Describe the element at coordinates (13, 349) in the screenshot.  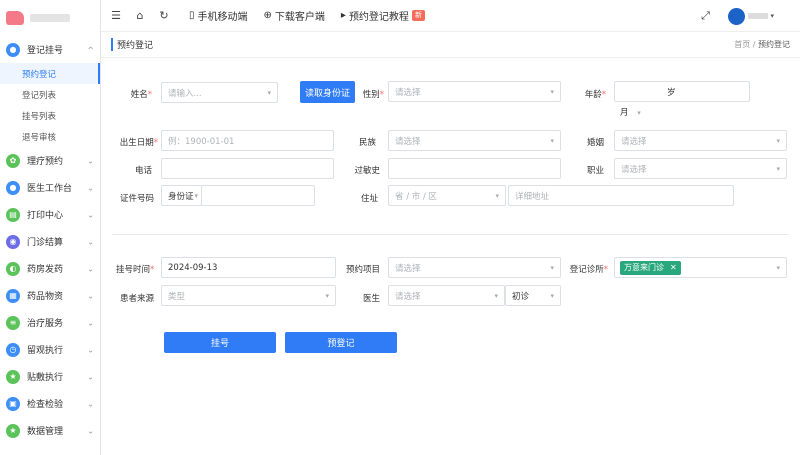
I see `clock-icon: ◷` at that location.